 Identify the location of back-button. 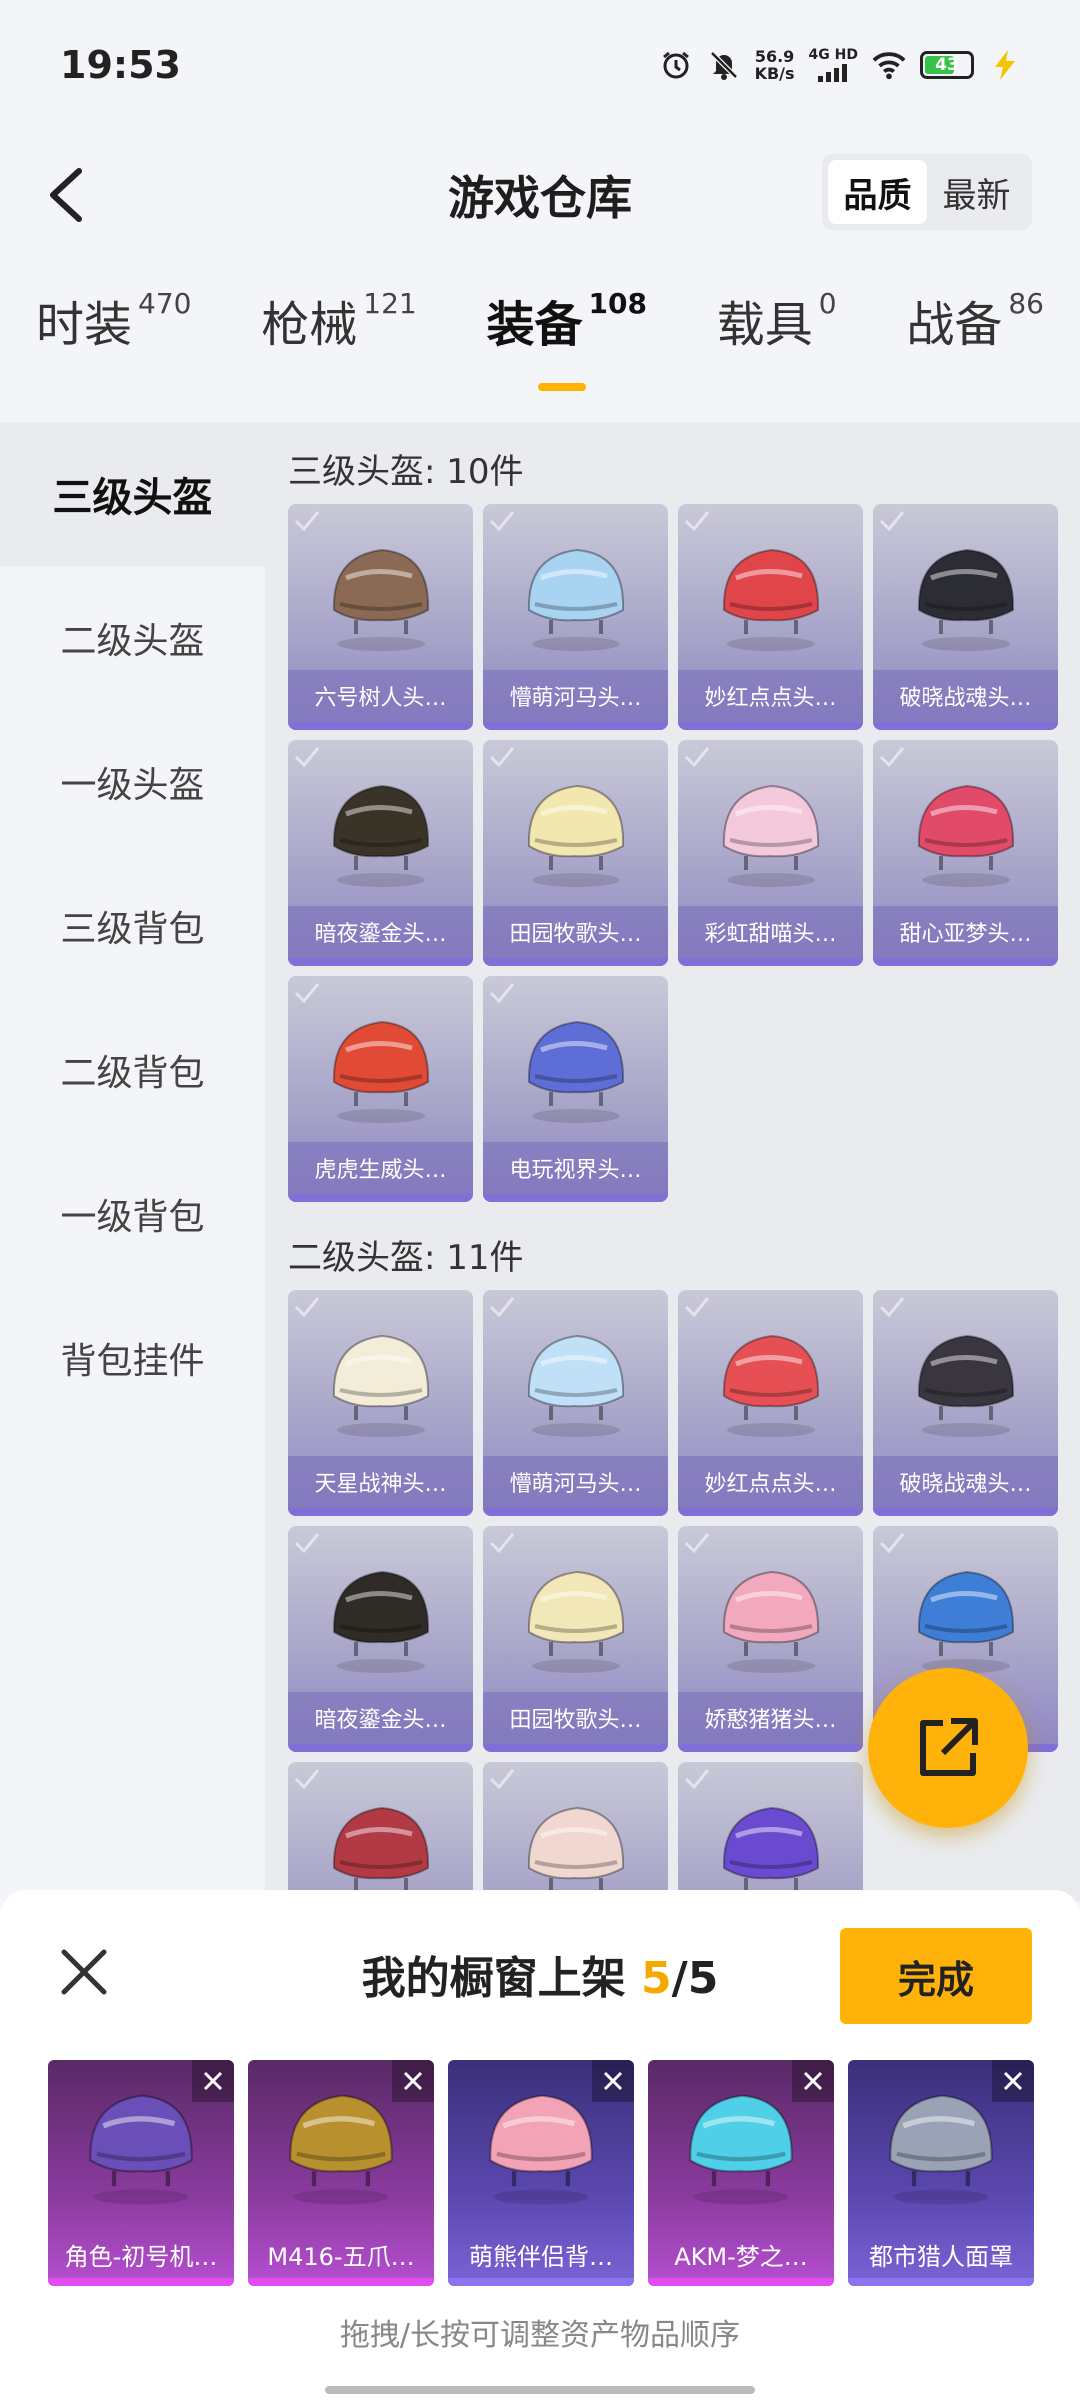
(65, 195).